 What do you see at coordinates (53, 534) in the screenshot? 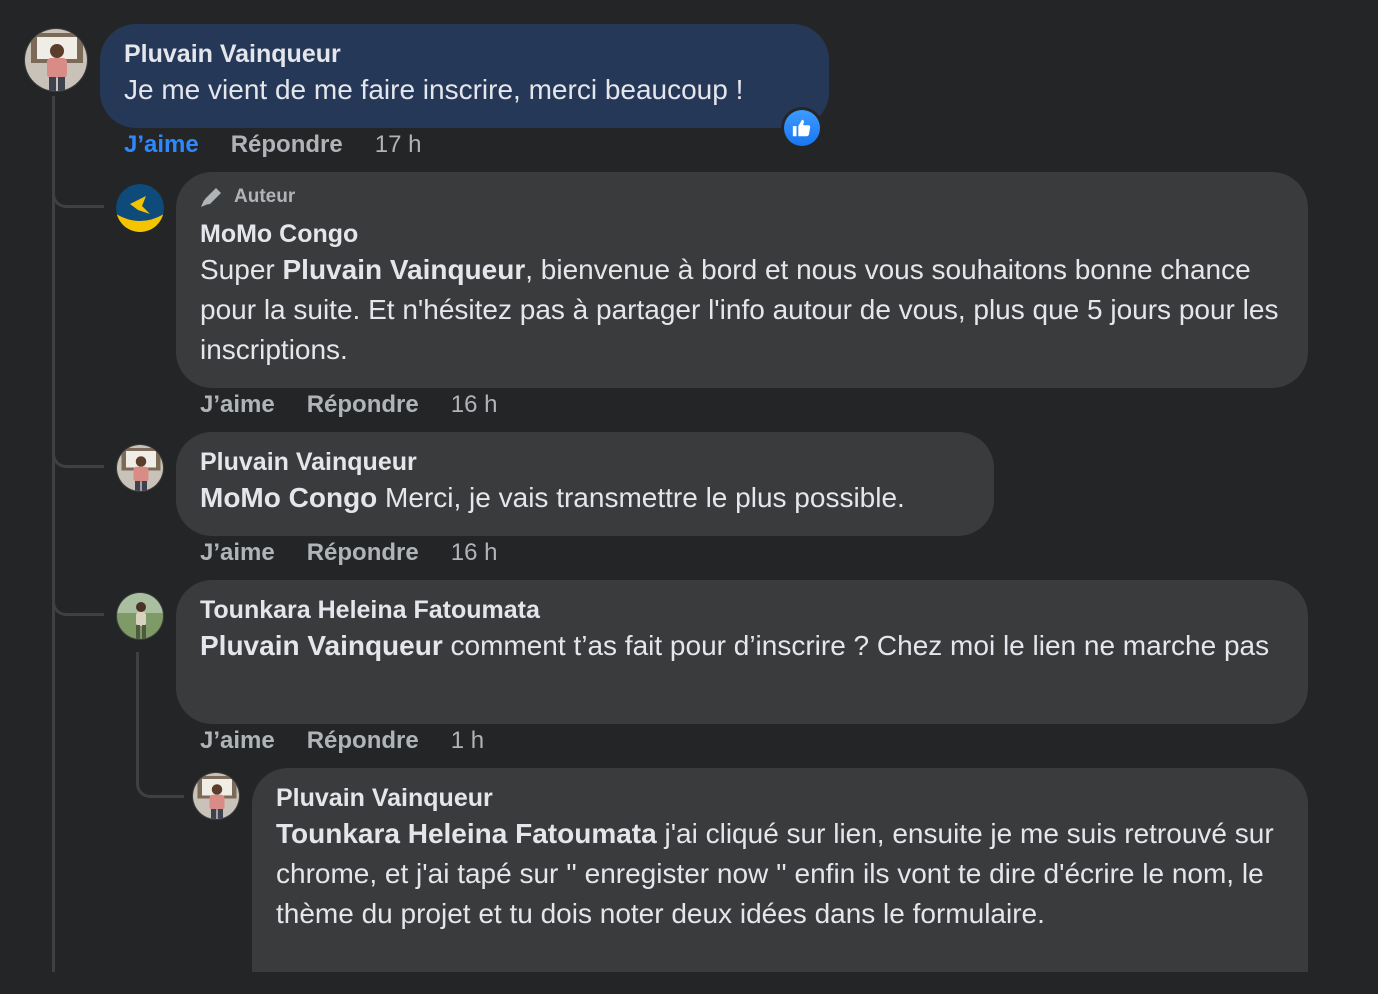
I see `thread-line-main` at bounding box center [53, 534].